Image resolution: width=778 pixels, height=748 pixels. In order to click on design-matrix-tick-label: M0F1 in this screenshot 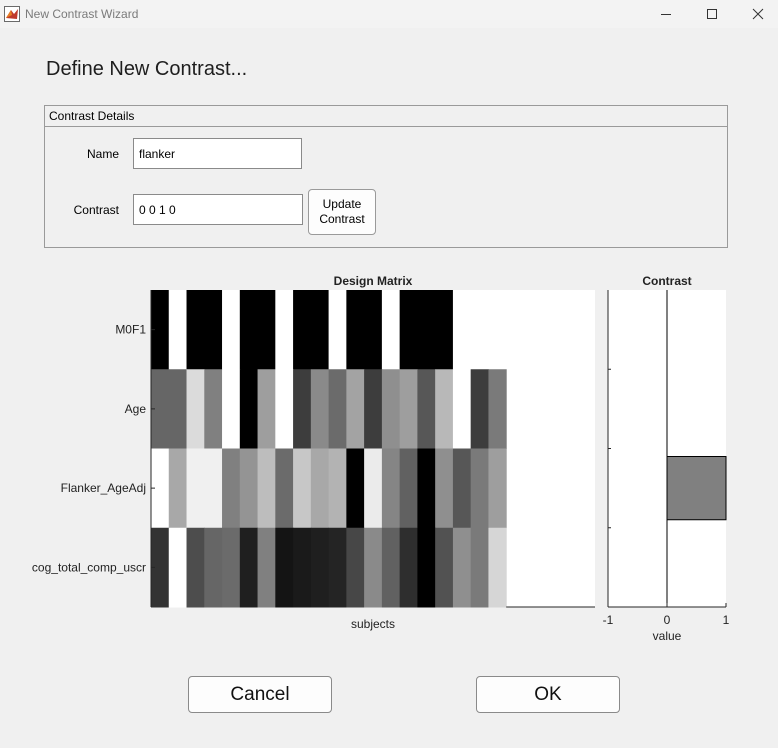, I will do `click(130, 330)`.